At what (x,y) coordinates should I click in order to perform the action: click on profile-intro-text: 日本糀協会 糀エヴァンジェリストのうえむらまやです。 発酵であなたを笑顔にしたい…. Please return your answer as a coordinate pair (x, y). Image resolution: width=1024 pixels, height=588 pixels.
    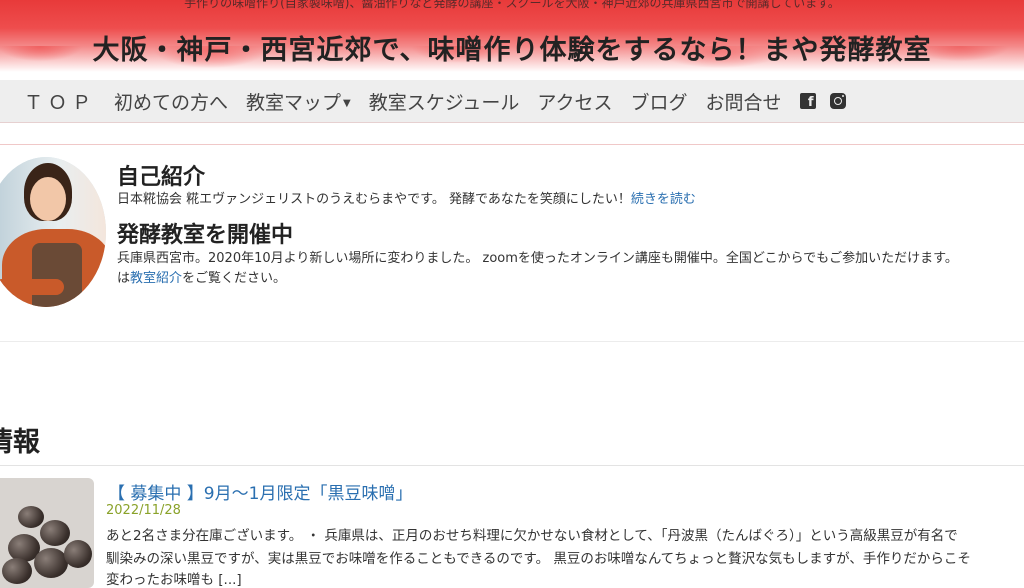
    Looking at the image, I should click on (374, 199).